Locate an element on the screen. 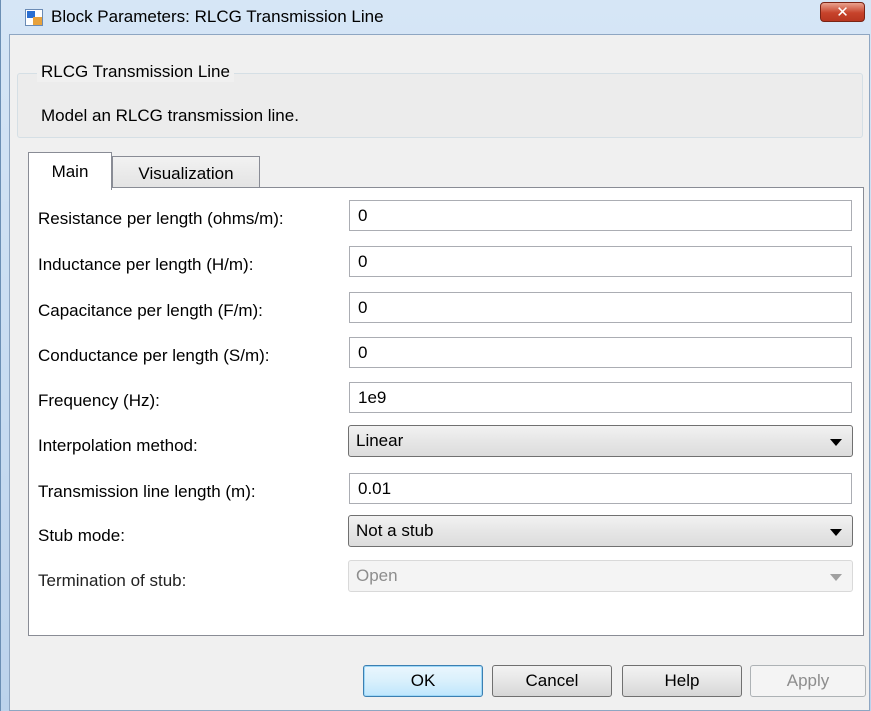 This screenshot has height=711, width=871. apply-button: Apply is located at coordinates (808, 681).